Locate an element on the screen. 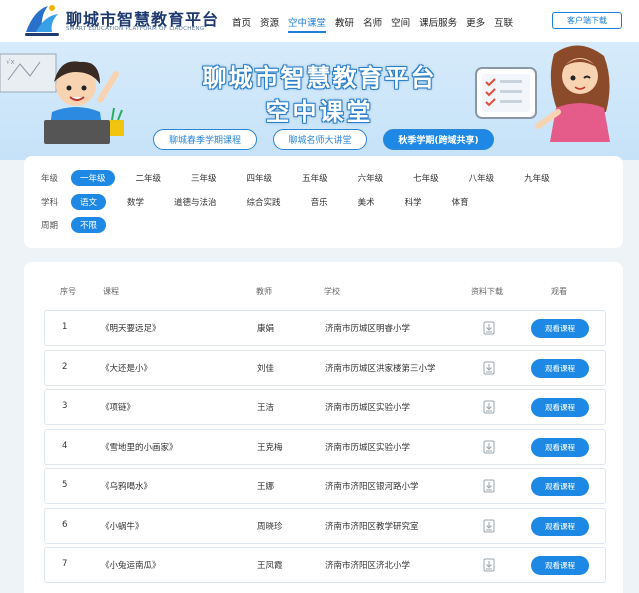 The width and height of the screenshot is (639, 593). row-teacher: 周晓珍 is located at coordinates (270, 526).